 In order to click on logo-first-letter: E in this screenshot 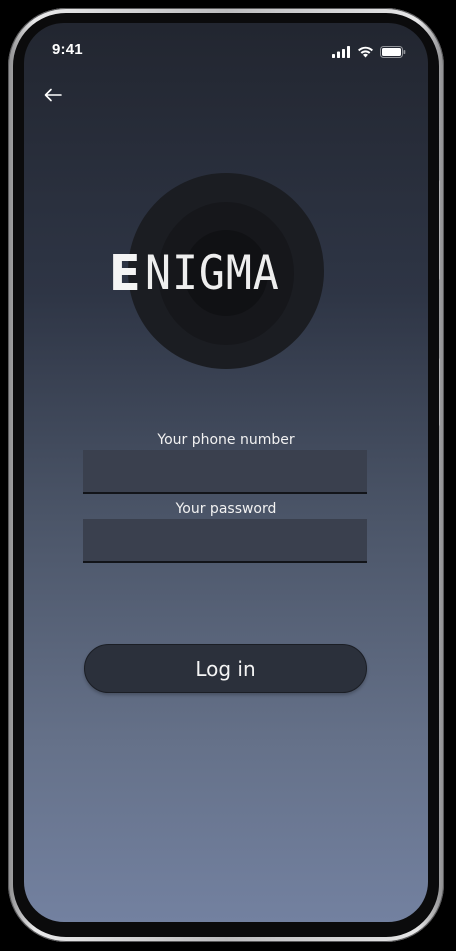, I will do `click(126, 273)`.